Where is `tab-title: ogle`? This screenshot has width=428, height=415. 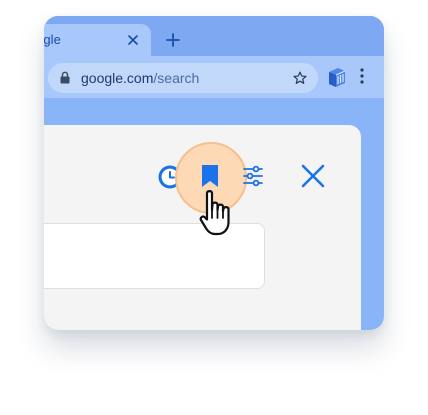
tab-title: ogle is located at coordinates (52, 39).